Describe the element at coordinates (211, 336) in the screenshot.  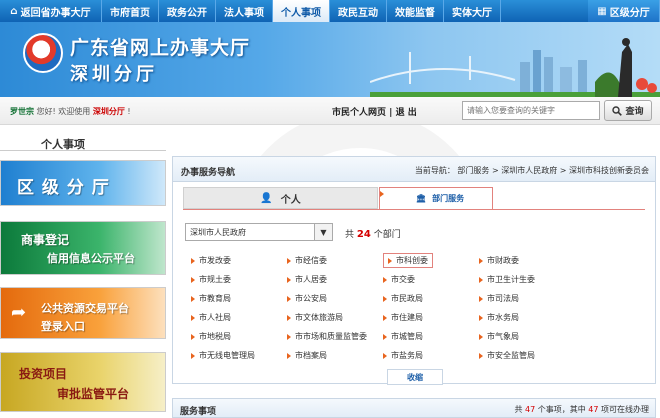
I see `department-link: 市地税局` at that location.